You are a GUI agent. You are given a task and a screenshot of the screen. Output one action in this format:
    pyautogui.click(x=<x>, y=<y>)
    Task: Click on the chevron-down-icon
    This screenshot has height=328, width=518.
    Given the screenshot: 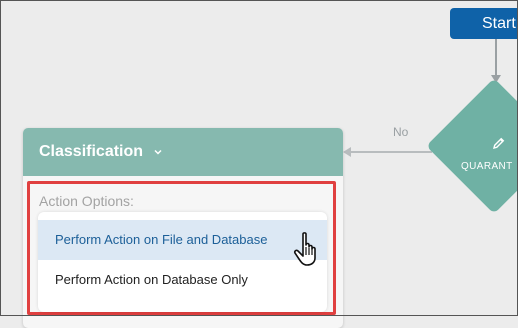 What is the action you would take?
    pyautogui.click(x=158, y=152)
    